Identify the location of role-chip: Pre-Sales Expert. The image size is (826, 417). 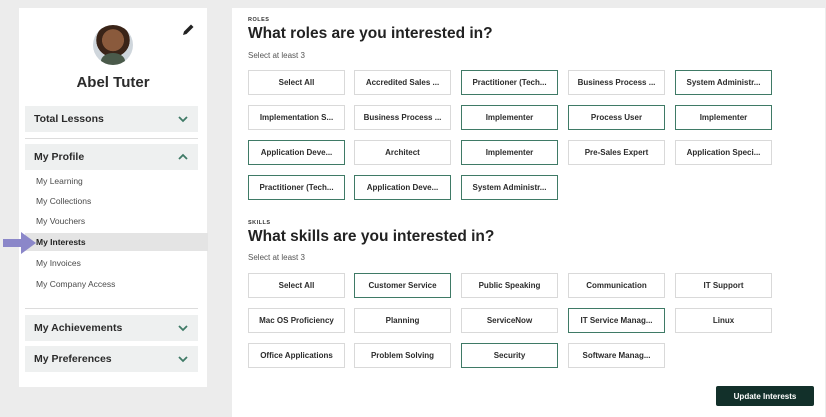
(616, 152).